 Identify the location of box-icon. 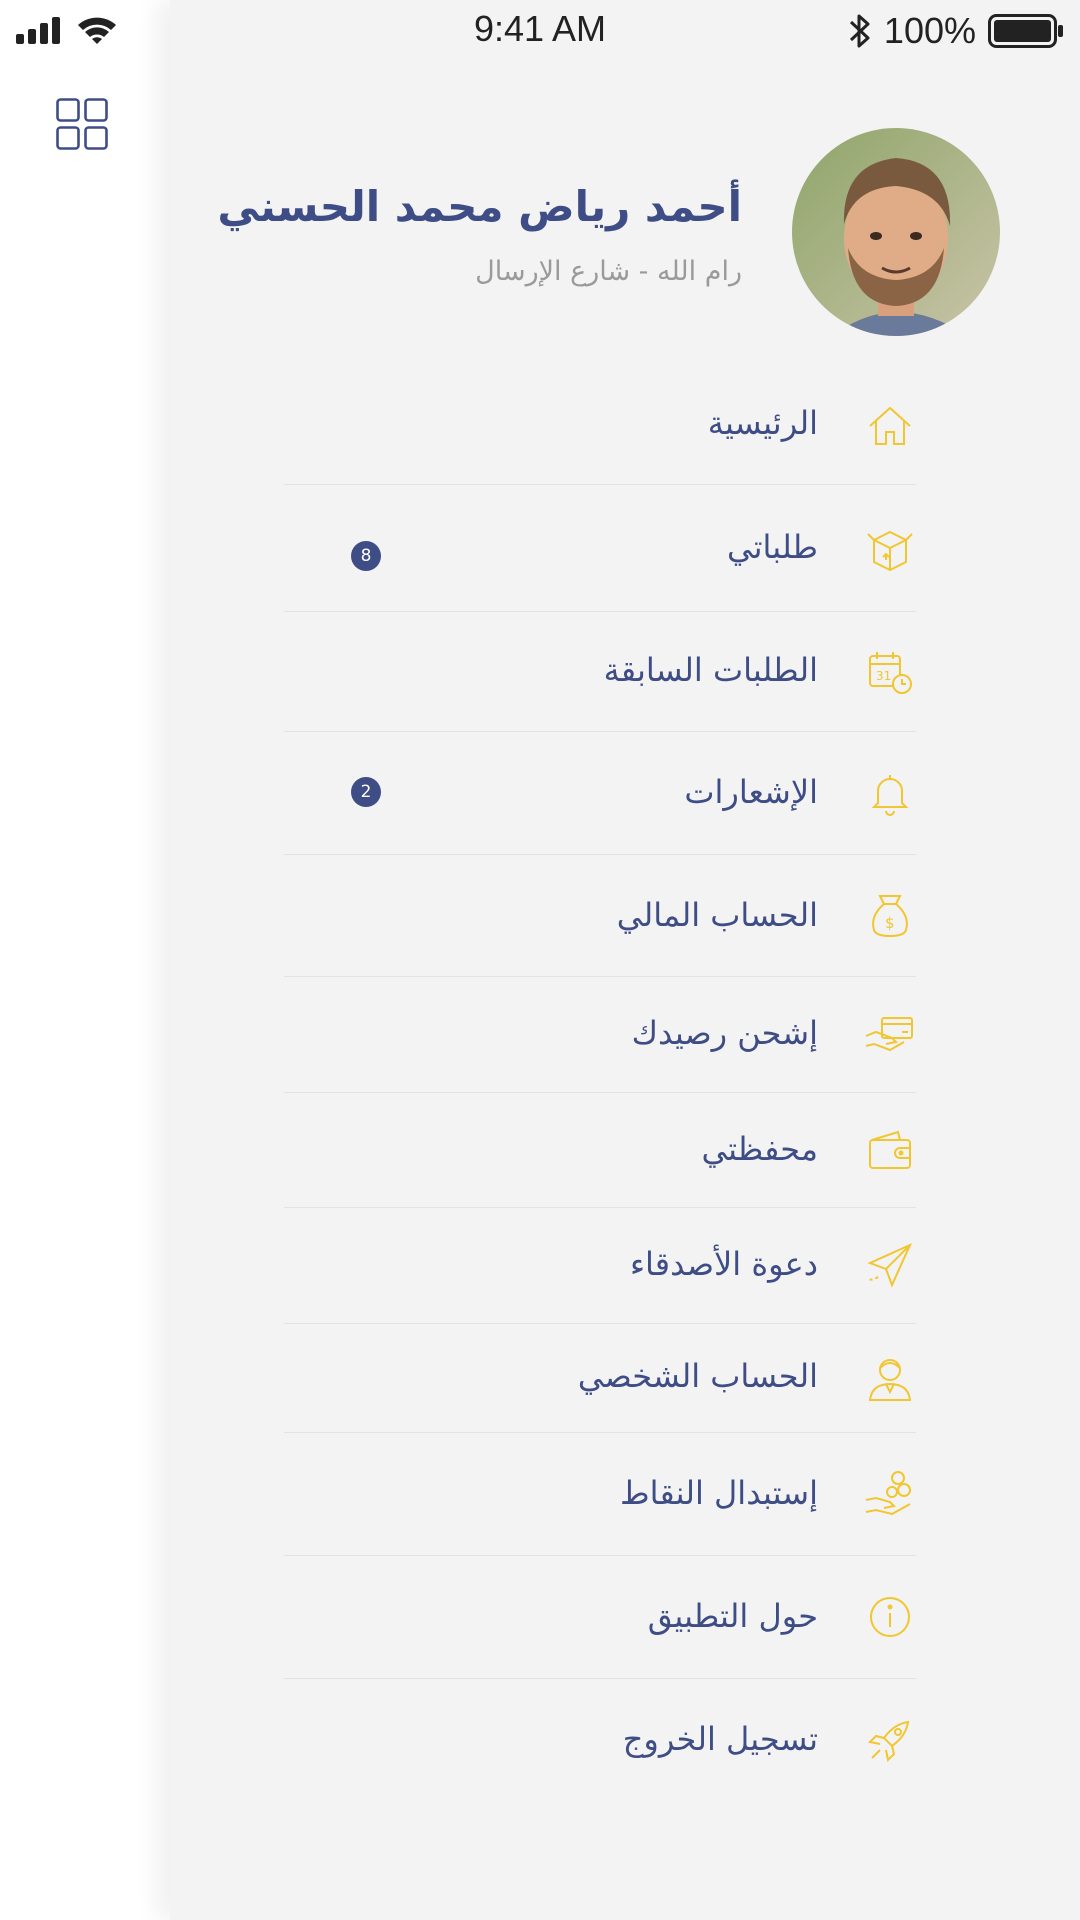
(890, 551).